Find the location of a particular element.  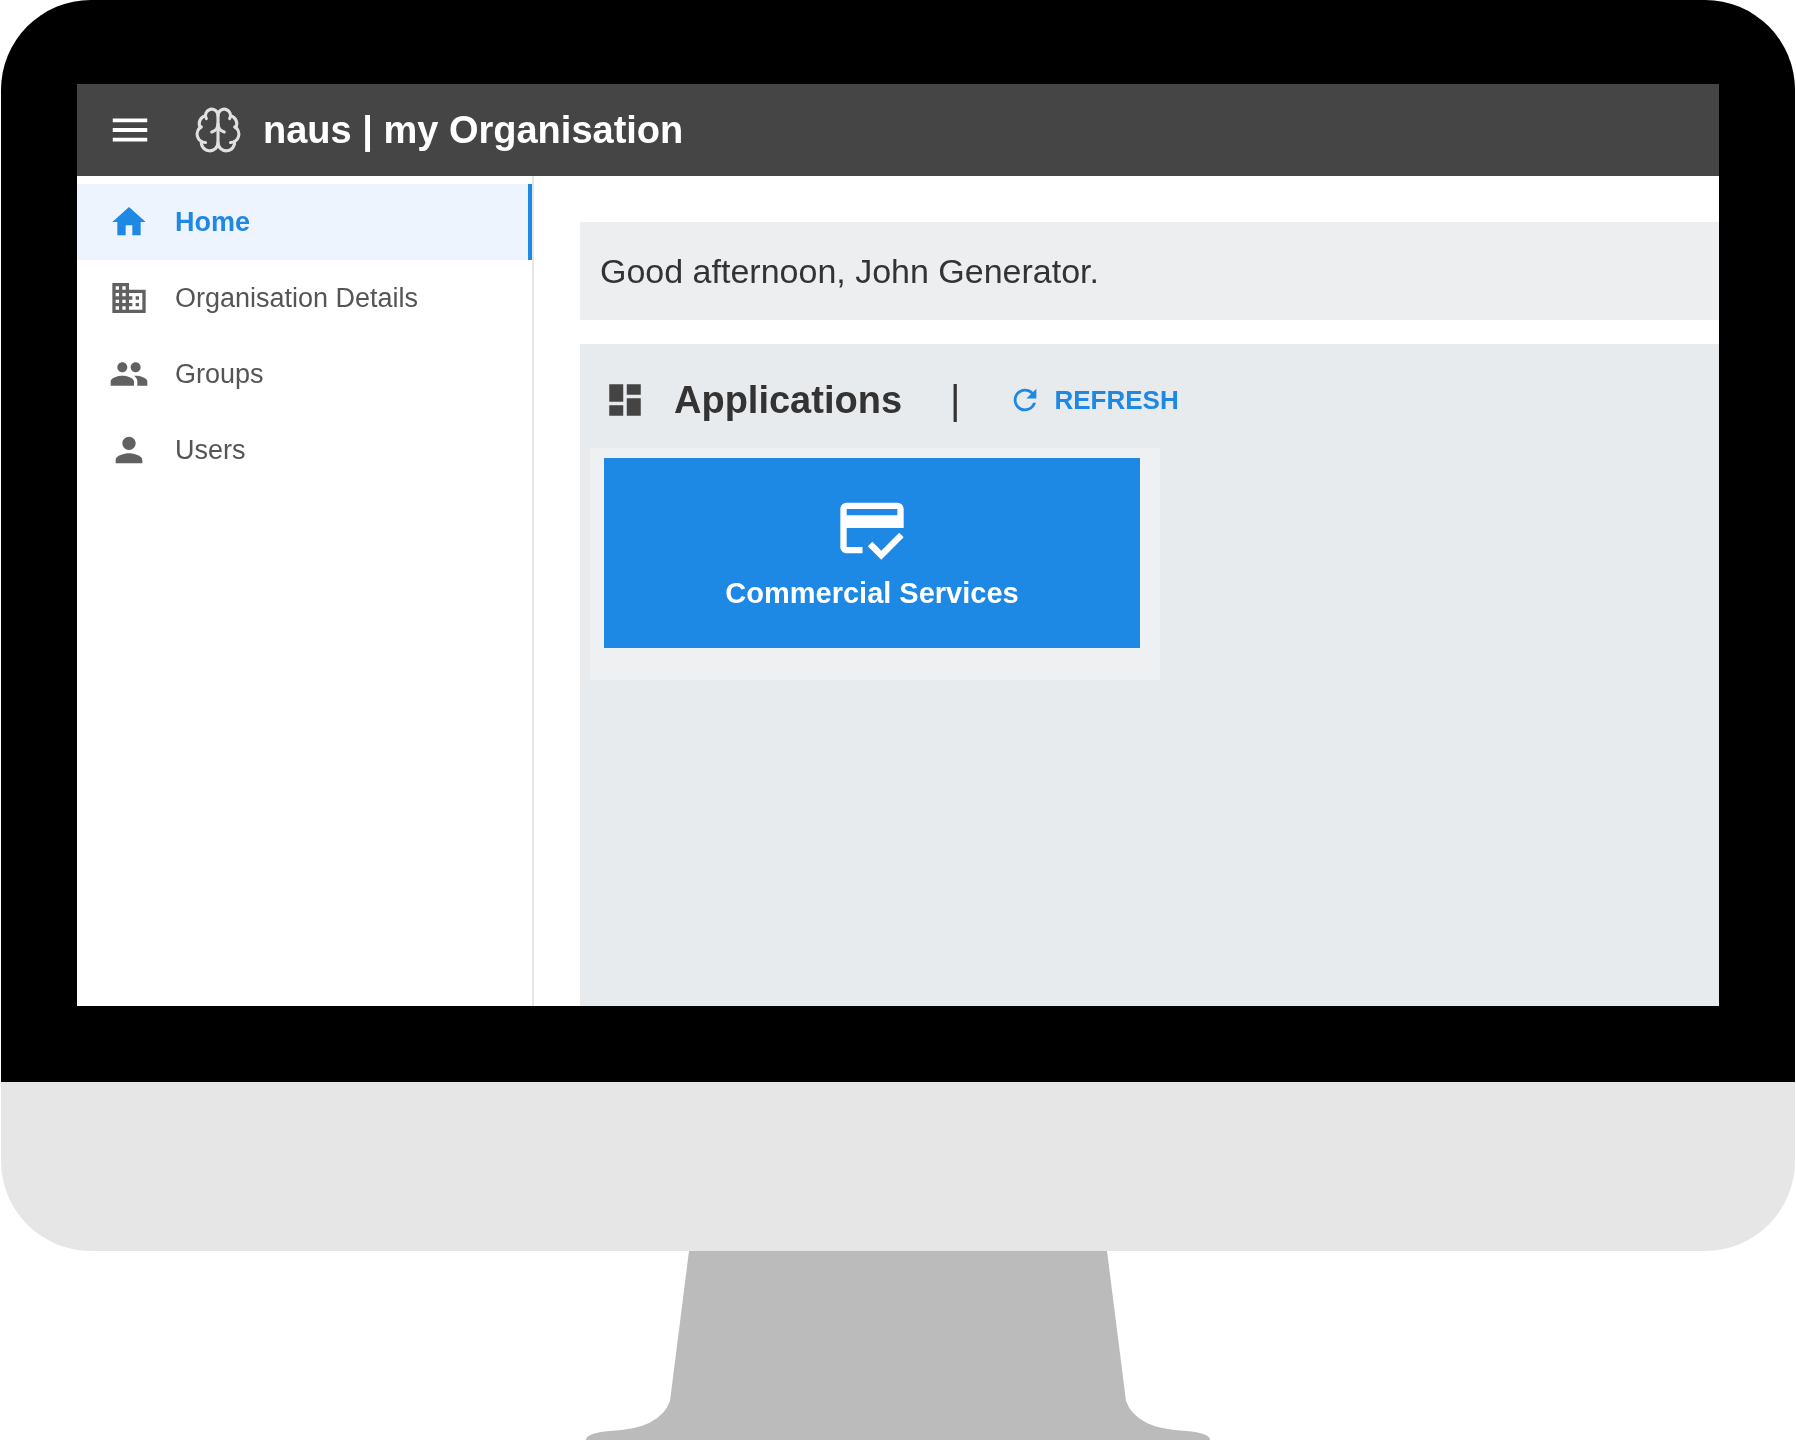

sidebar-item: Users is located at coordinates (304, 450).